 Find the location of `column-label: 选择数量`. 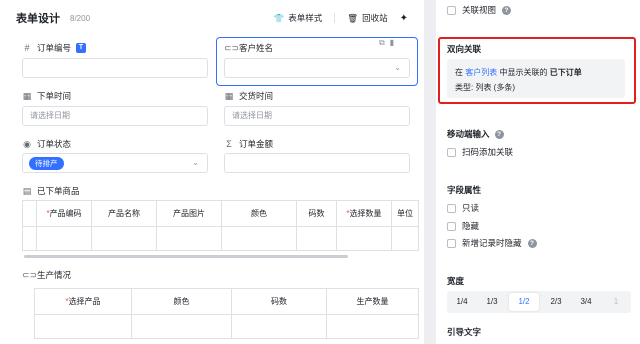

column-label: 选择数量 is located at coordinates (365, 213).